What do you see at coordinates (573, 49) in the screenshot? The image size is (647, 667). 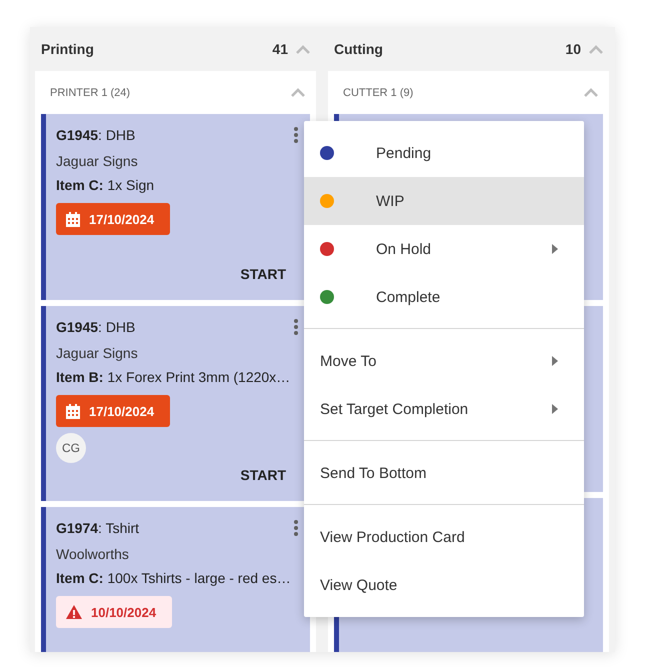 I see `column-count: 10` at bounding box center [573, 49].